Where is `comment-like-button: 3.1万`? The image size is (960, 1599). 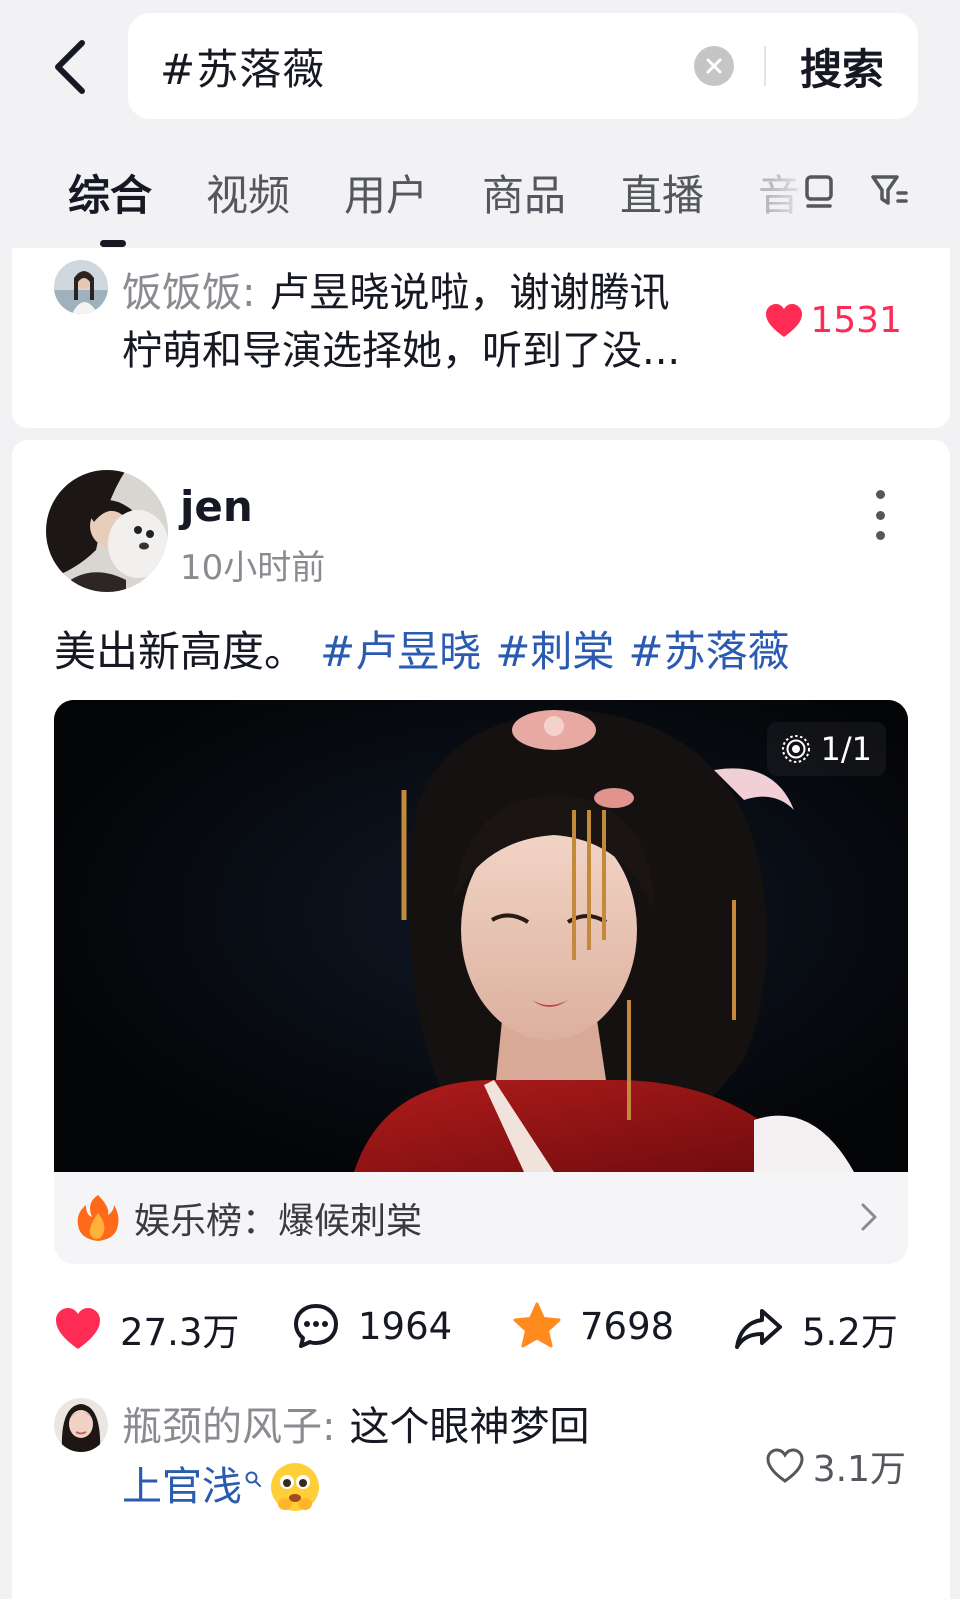 comment-like-button: 3.1万 is located at coordinates (835, 1466).